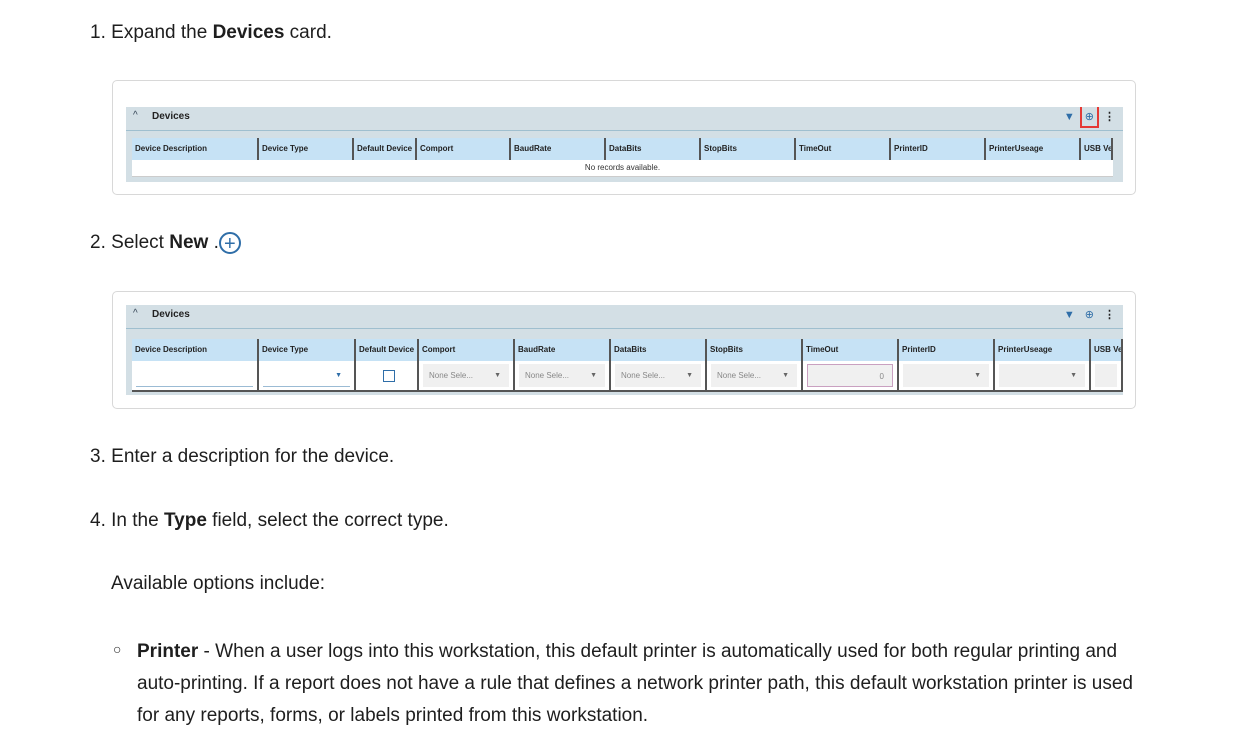 The image size is (1241, 732). I want to click on default-device-checkbox, so click(389, 376).